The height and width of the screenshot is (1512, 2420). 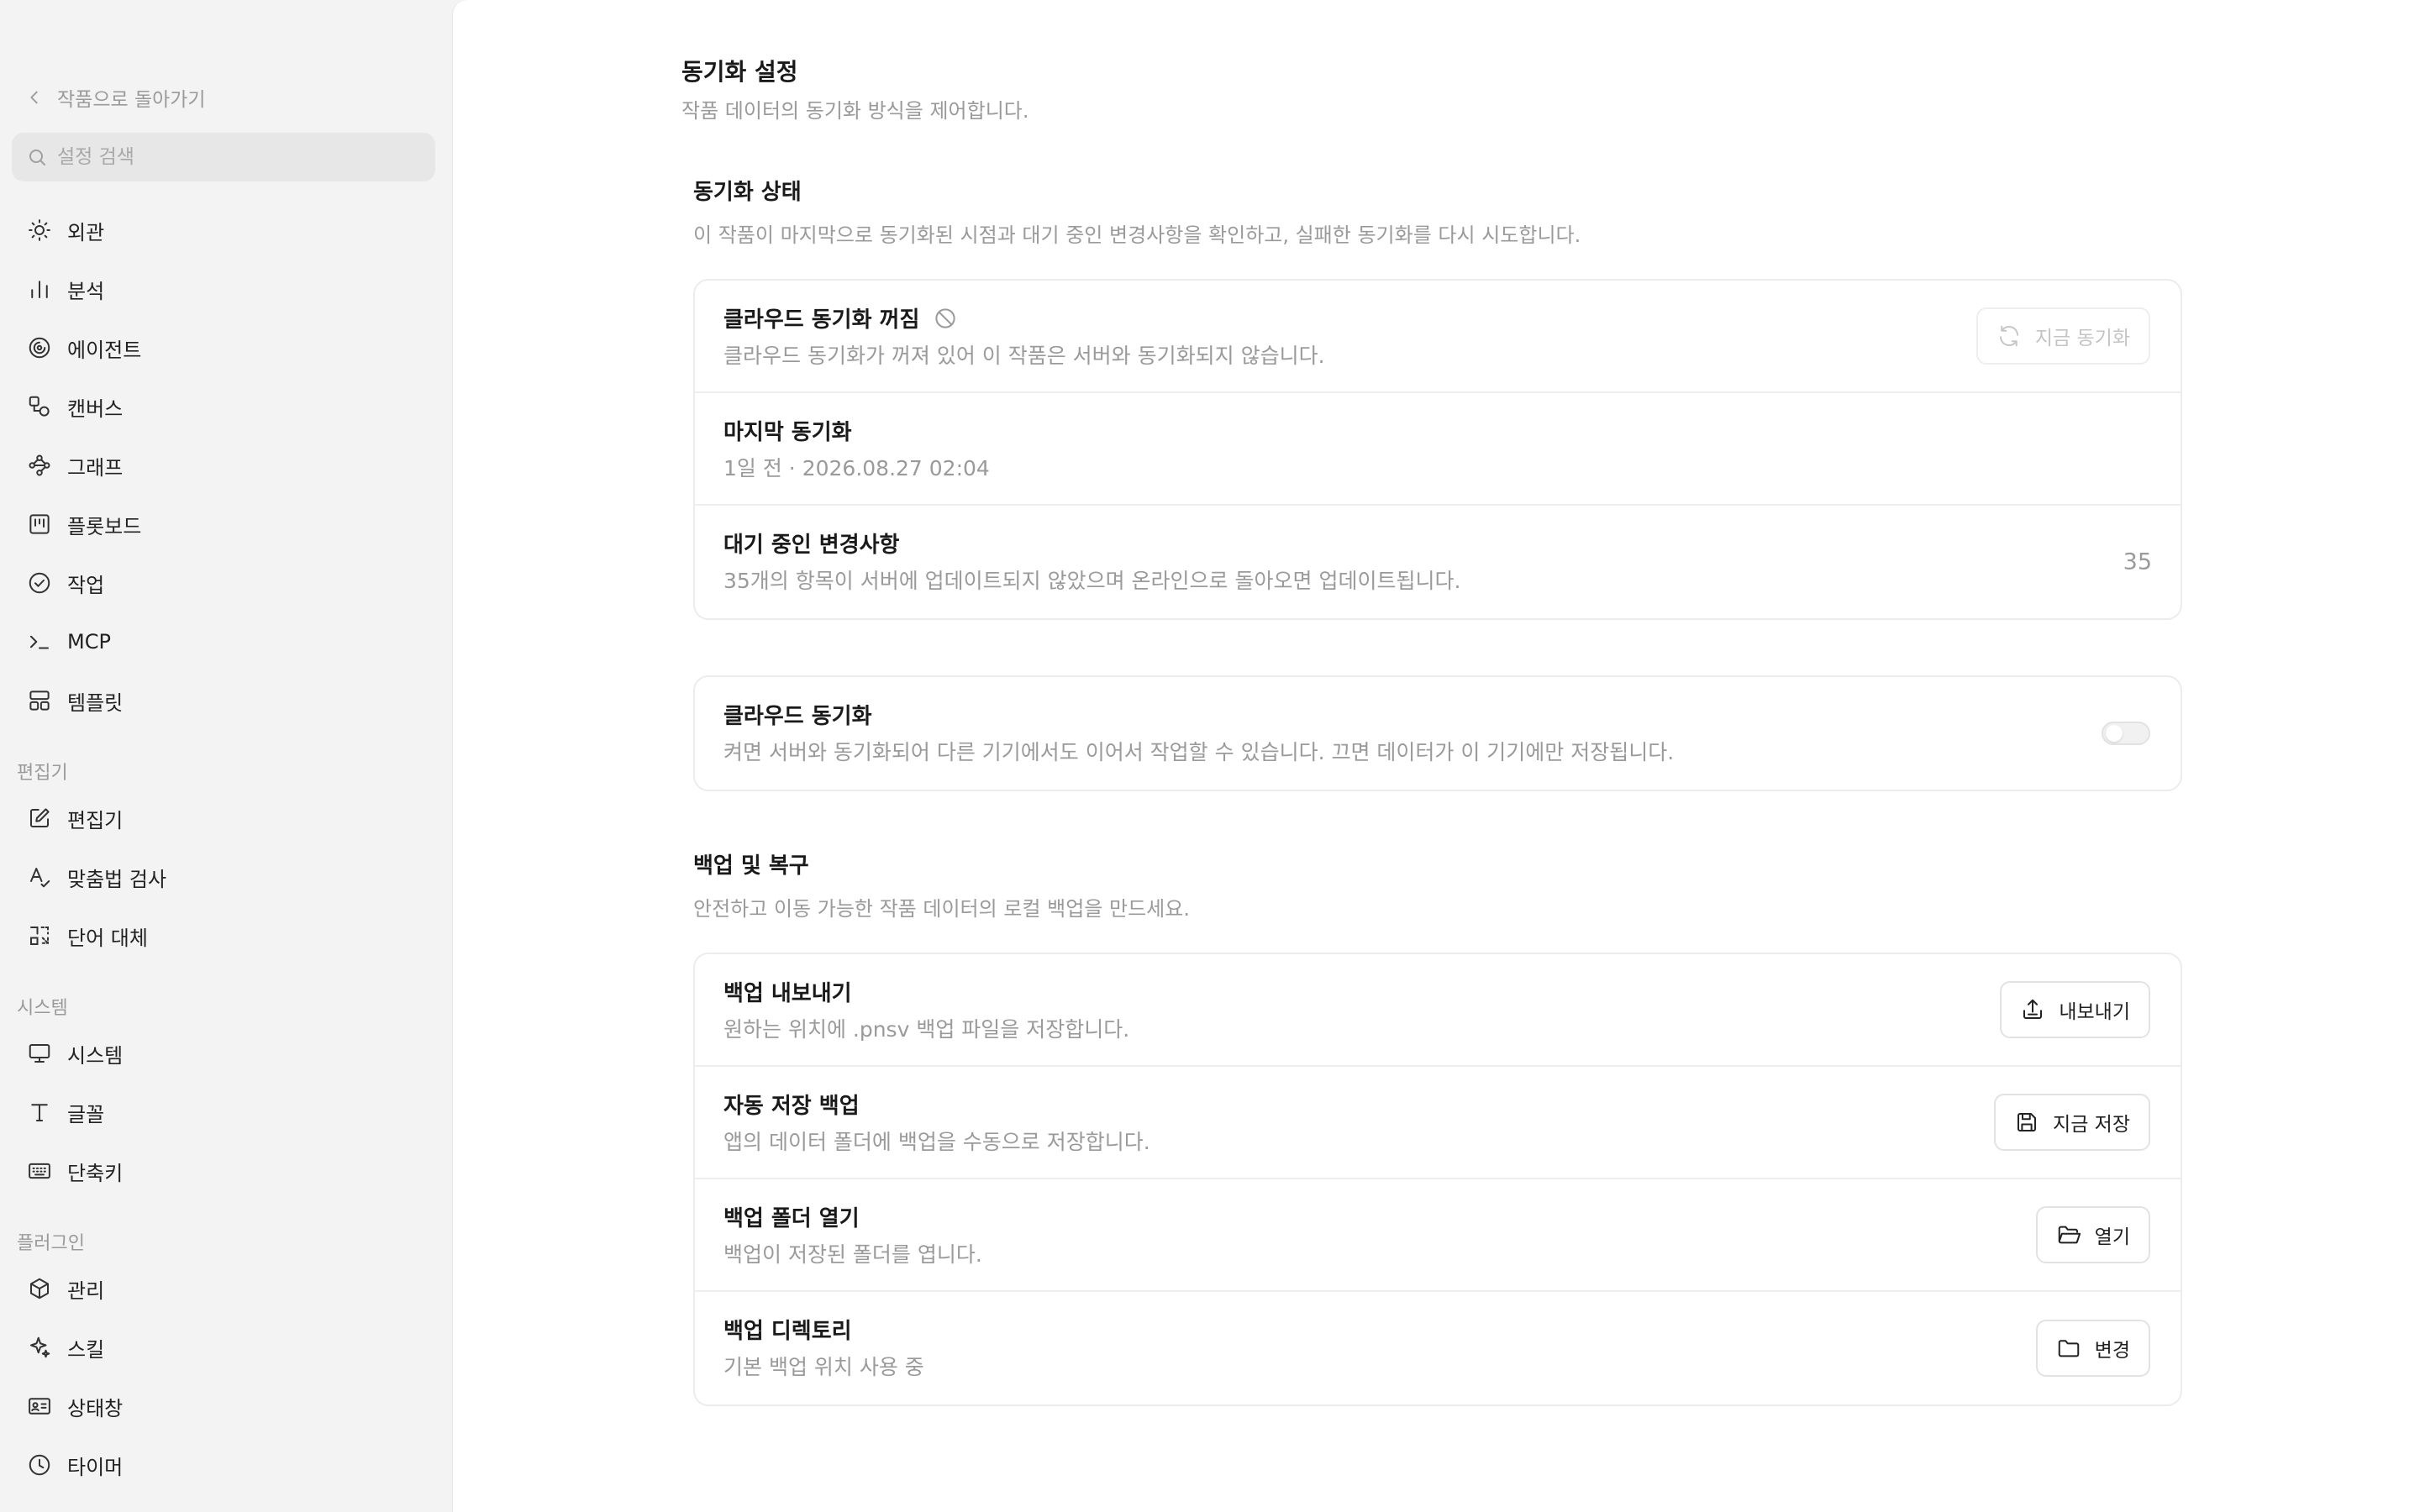 I want to click on package-icon, so click(x=39, y=1288).